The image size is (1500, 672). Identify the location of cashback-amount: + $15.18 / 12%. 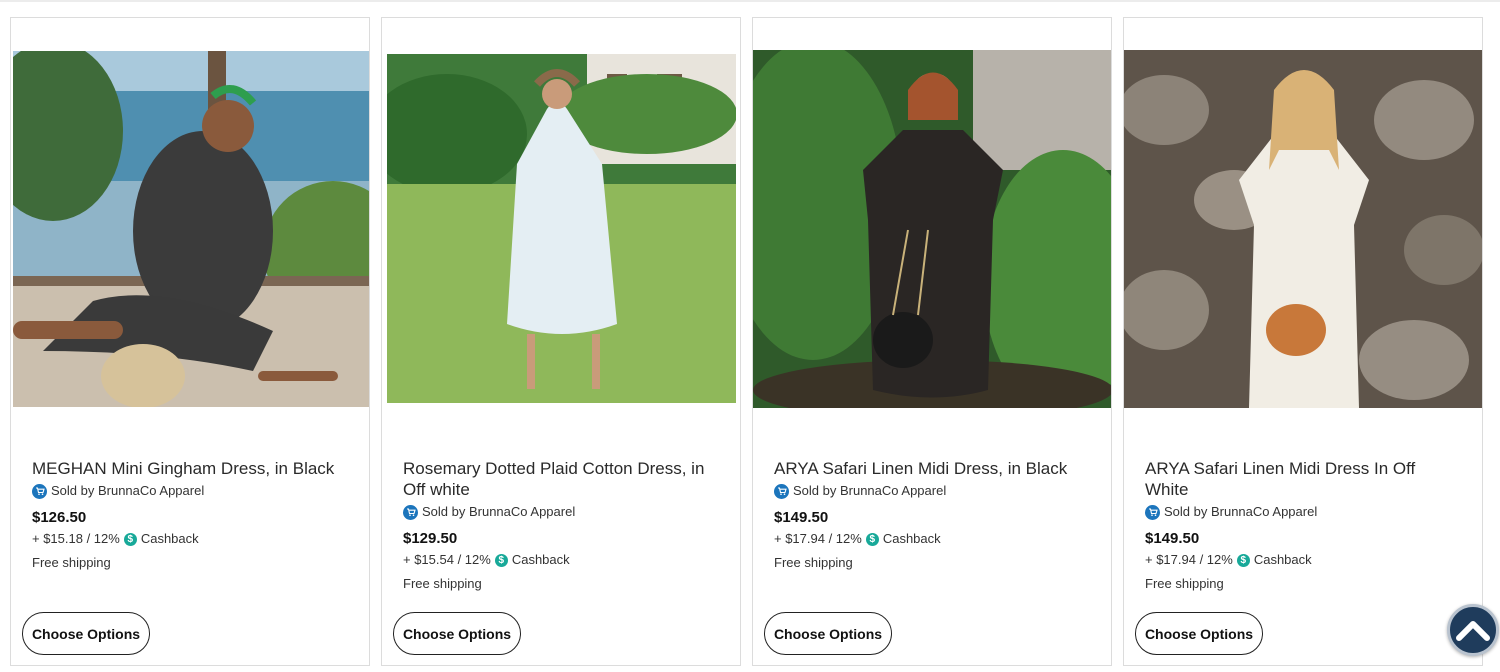
(76, 538).